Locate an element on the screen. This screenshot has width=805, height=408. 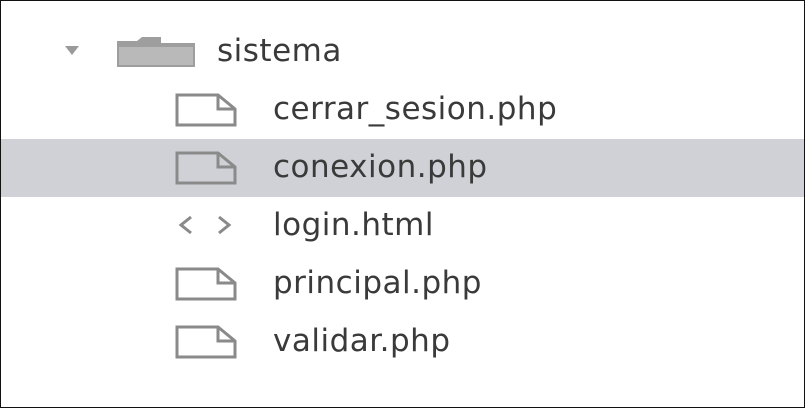
chevron-down-icon is located at coordinates (72, 50).